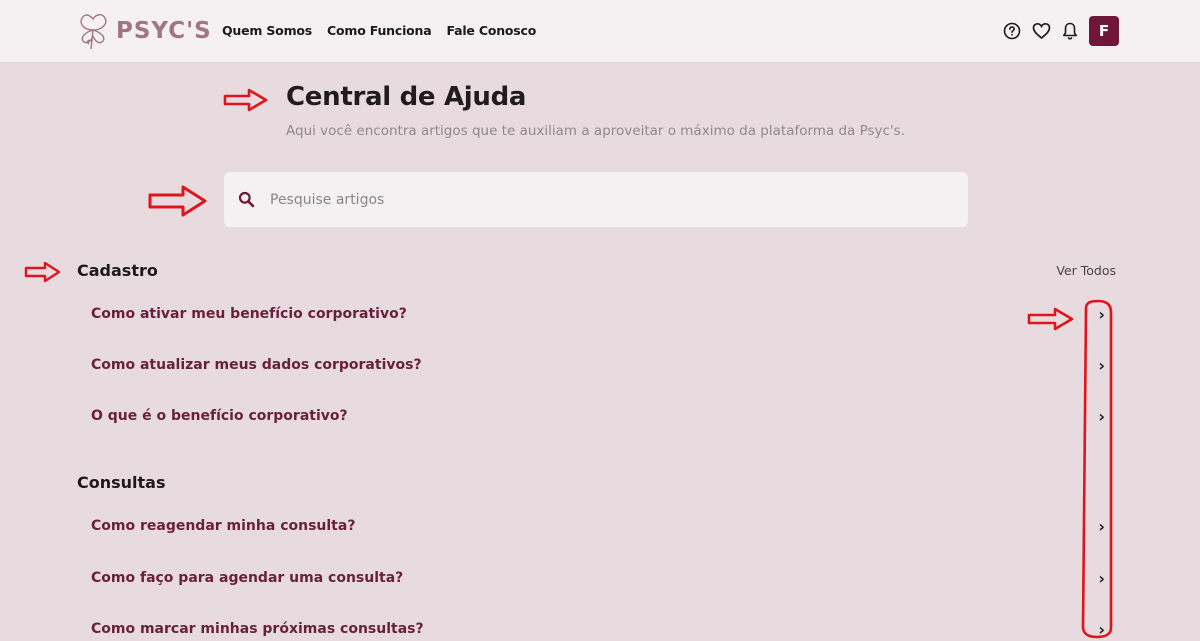 The height and width of the screenshot is (641, 1200). Describe the element at coordinates (257, 629) in the screenshot. I see `article-label: Como marcar minhas próximas consultas?` at that location.